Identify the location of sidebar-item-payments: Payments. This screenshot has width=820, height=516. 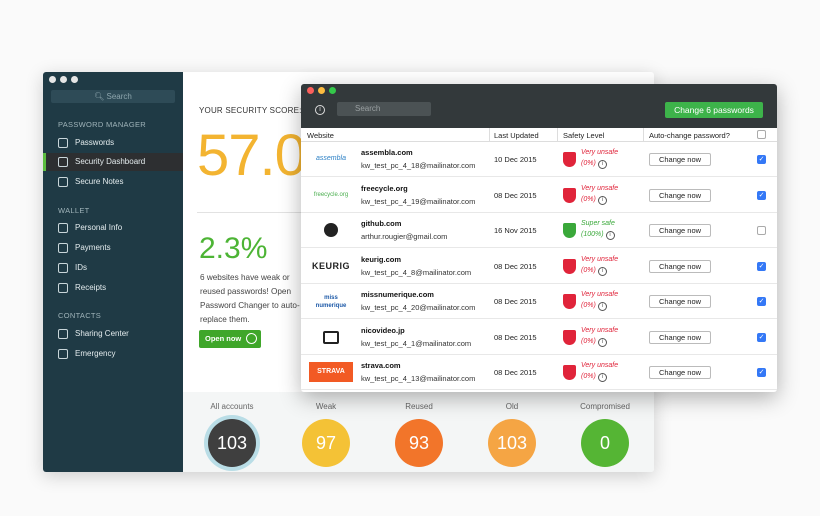
(113, 248).